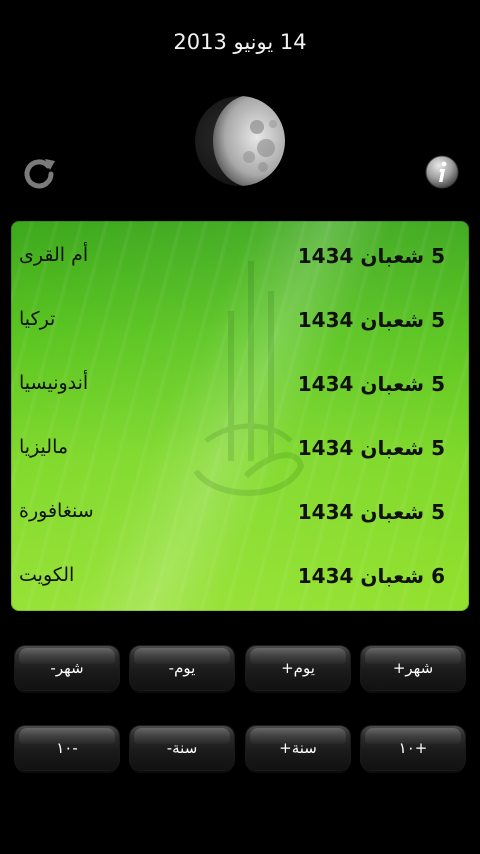 This screenshot has height=854, width=480. I want to click on minus-ten-button: ١٠-, so click(67, 748).